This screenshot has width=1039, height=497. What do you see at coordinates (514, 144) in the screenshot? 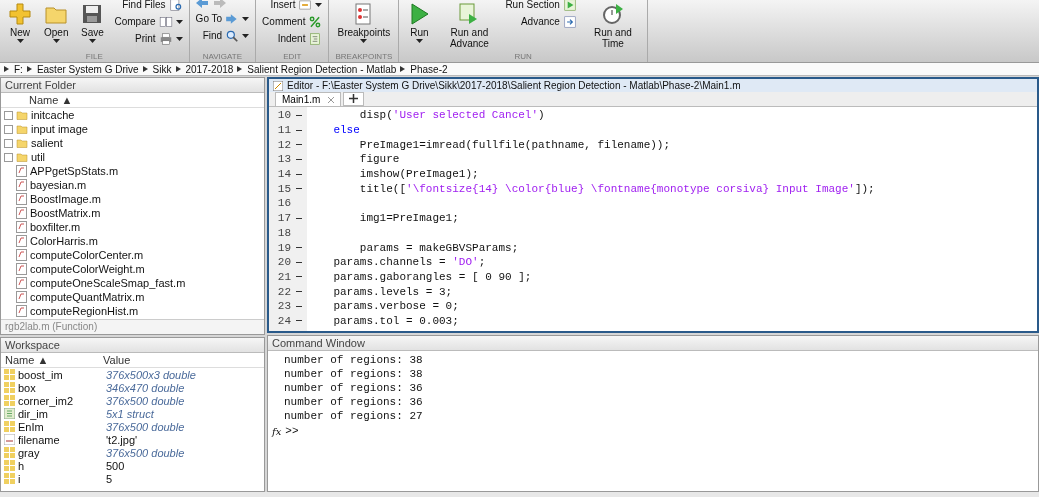
I see `code-line: PreImage1=imread(fullfile(pathname, filename));` at bounding box center [514, 144].